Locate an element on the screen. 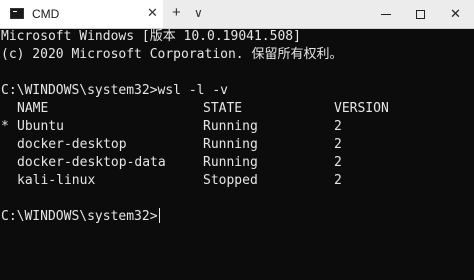 Image resolution: width=474 pixels, height=280 pixels. tab-dropdown-button: ∨ is located at coordinates (198, 13).